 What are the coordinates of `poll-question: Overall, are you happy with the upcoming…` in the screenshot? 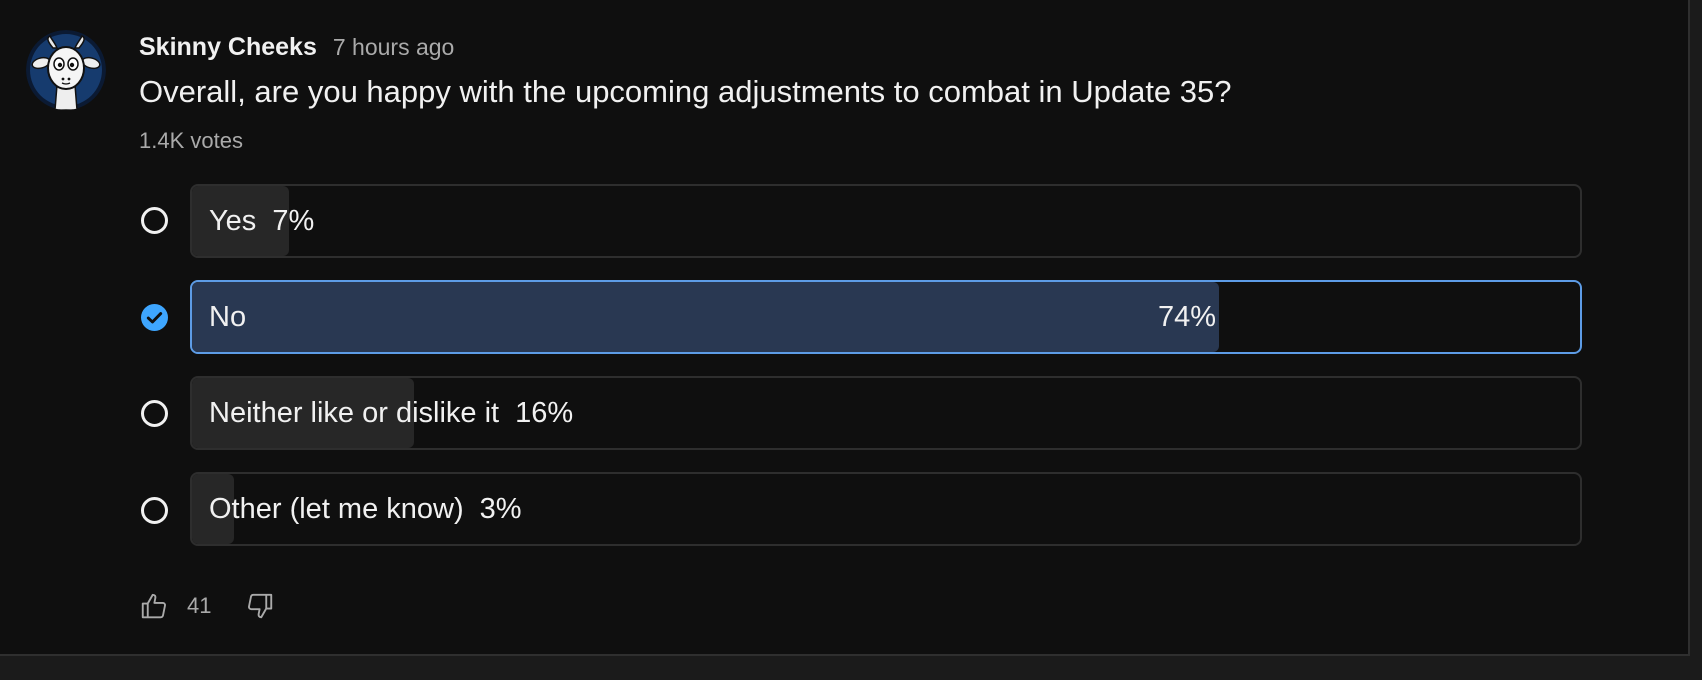 It's located at (685, 91).